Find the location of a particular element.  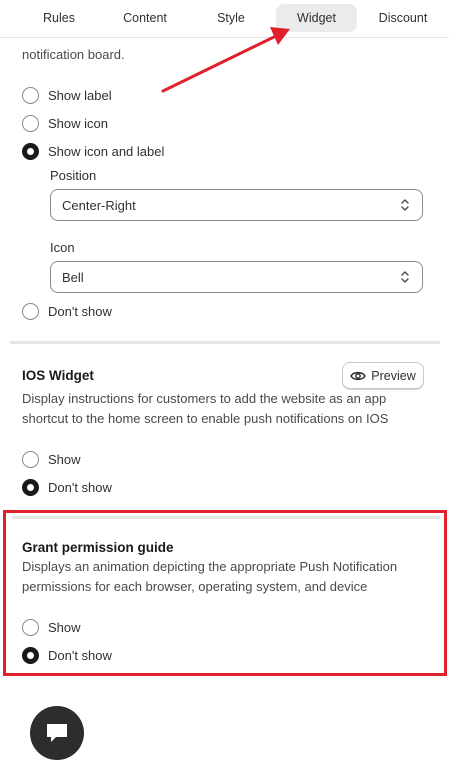

radio-board-dont-show: Don't show is located at coordinates (67, 311).